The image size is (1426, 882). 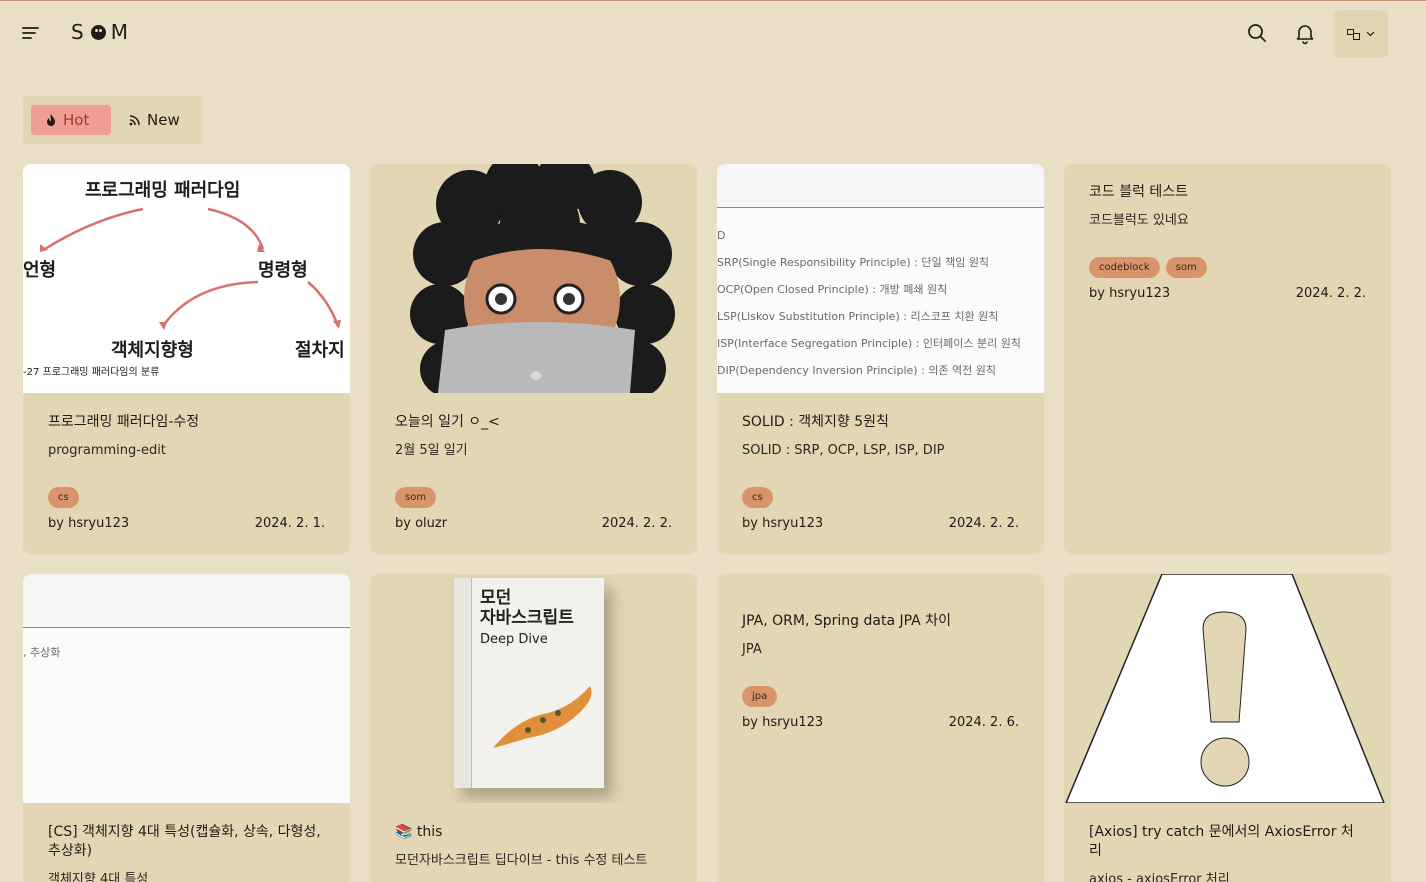 I want to click on post-title: 프로그래밍 패러다임-수정, so click(x=124, y=422).